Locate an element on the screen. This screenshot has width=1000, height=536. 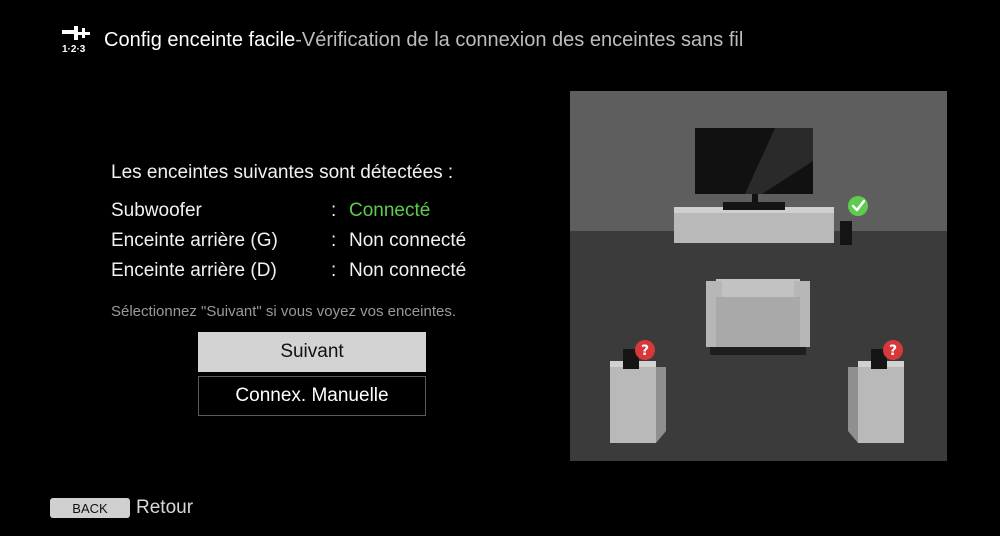
tv-stand-icon is located at coordinates (754, 225).